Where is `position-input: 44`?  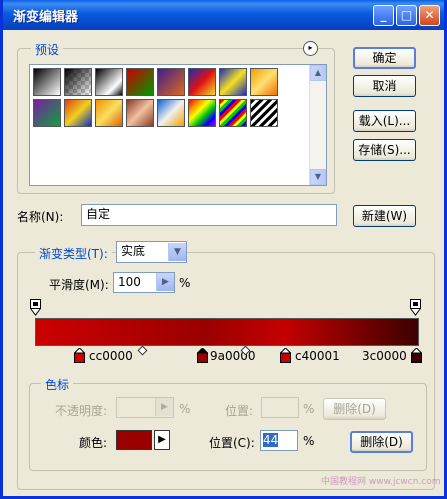 position-input: 44 is located at coordinates (279, 440).